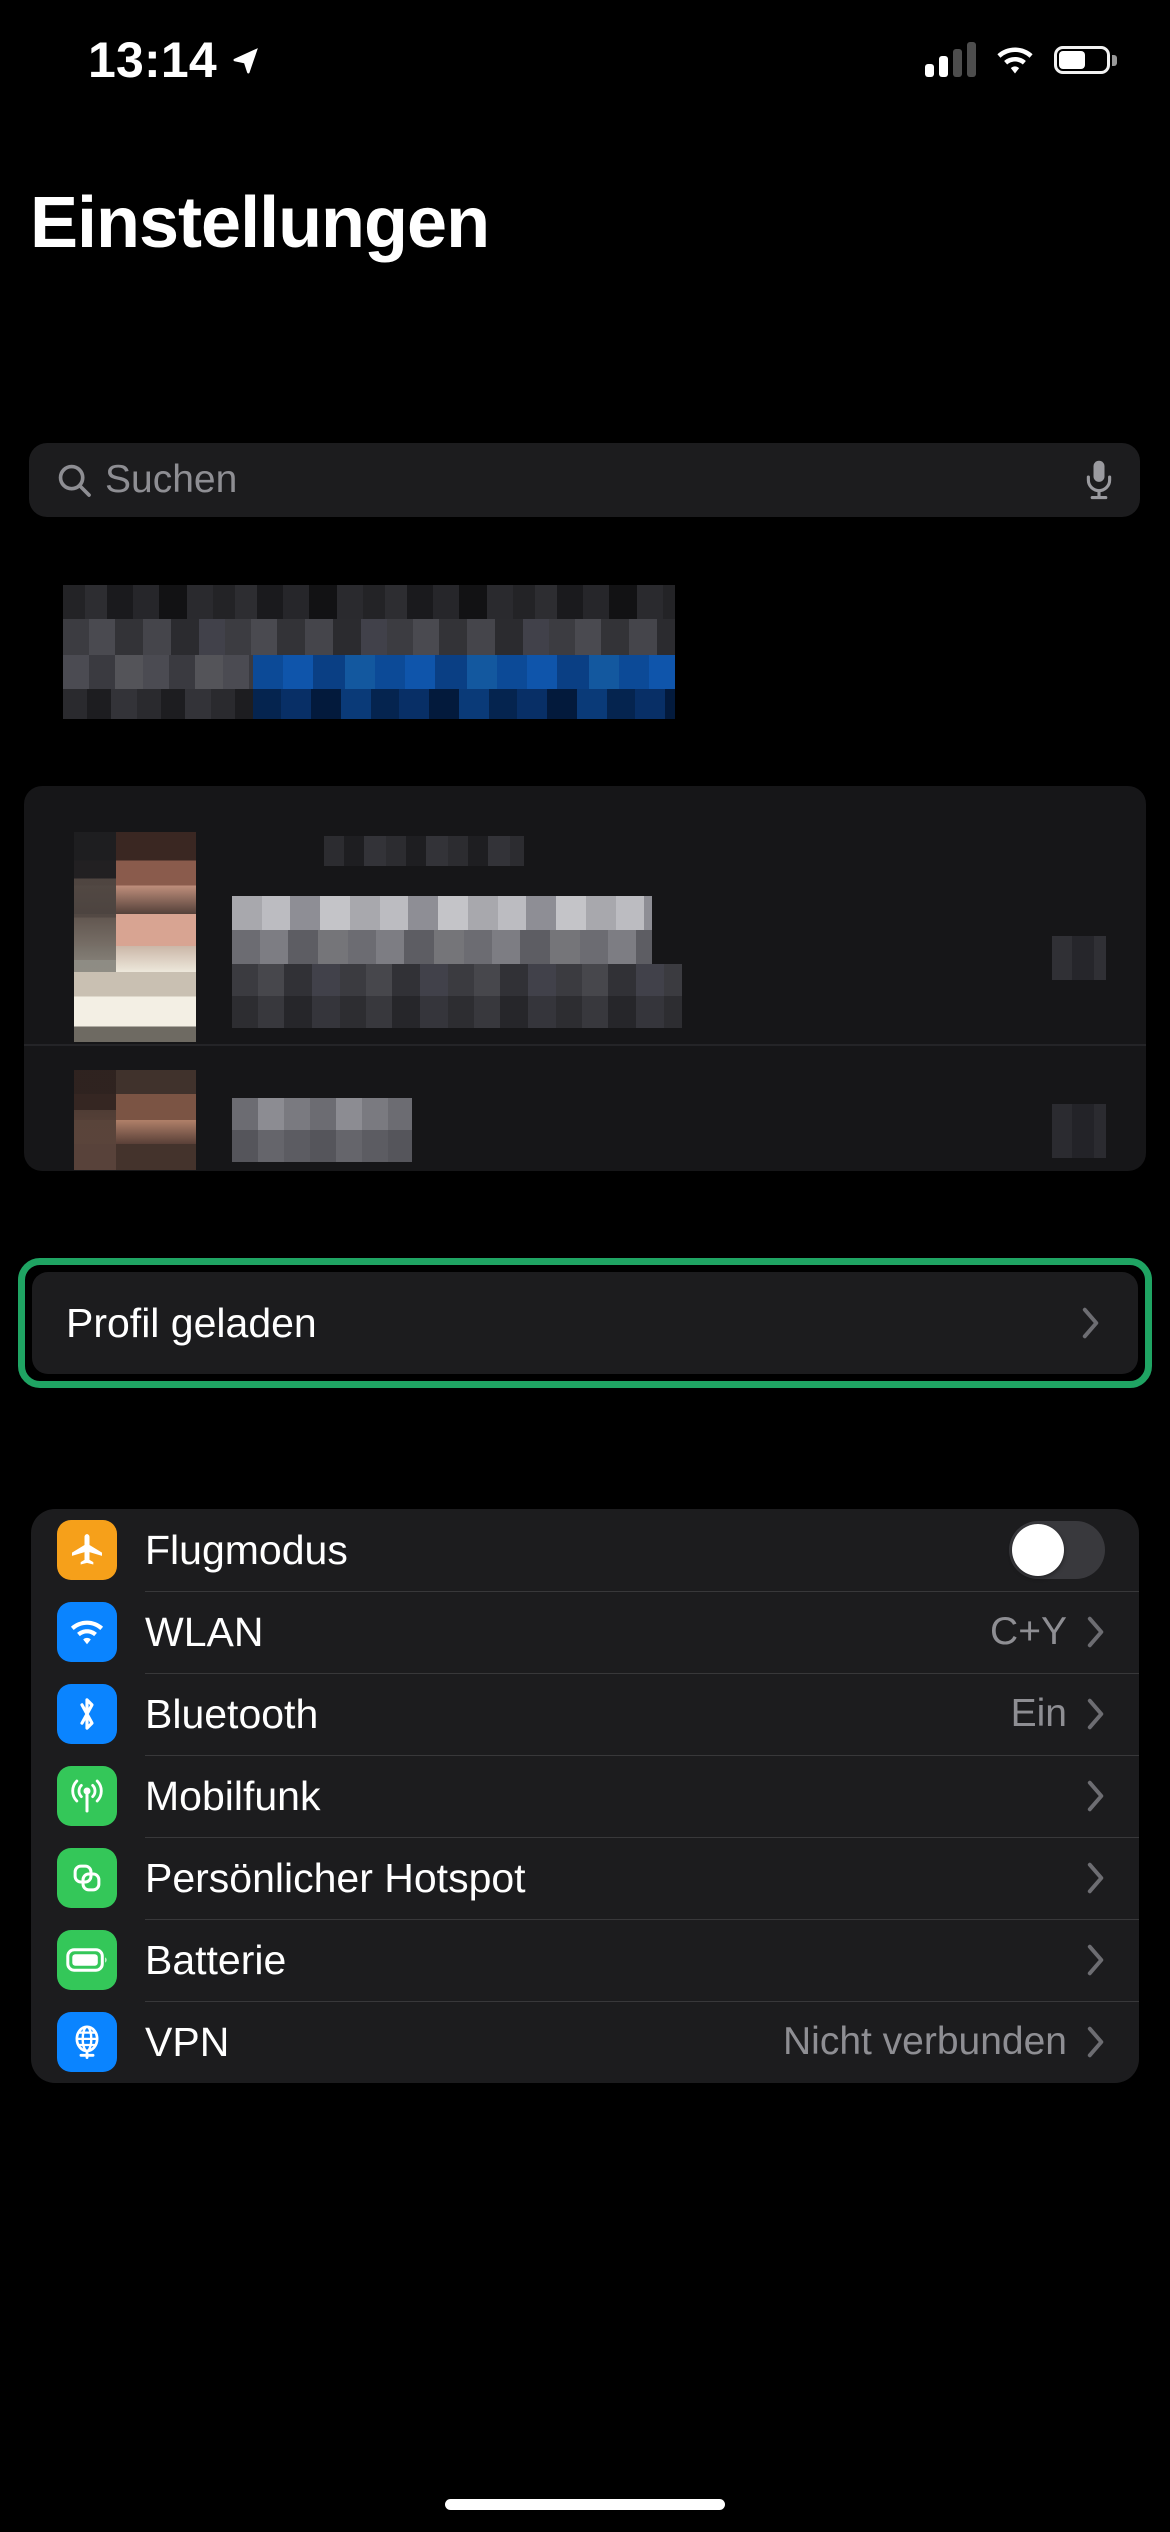 The height and width of the screenshot is (2532, 1170). I want to click on settings-row-label: WLAN, so click(204, 1631).